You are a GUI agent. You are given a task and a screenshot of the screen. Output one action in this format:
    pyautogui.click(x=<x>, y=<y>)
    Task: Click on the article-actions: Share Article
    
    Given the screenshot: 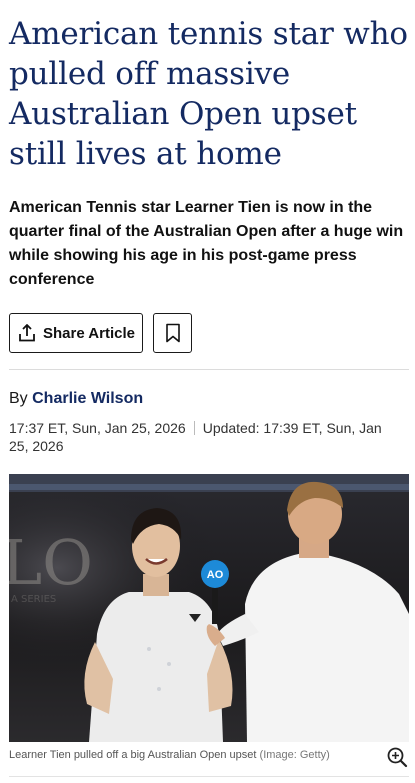 What is the action you would take?
    pyautogui.click(x=100, y=333)
    